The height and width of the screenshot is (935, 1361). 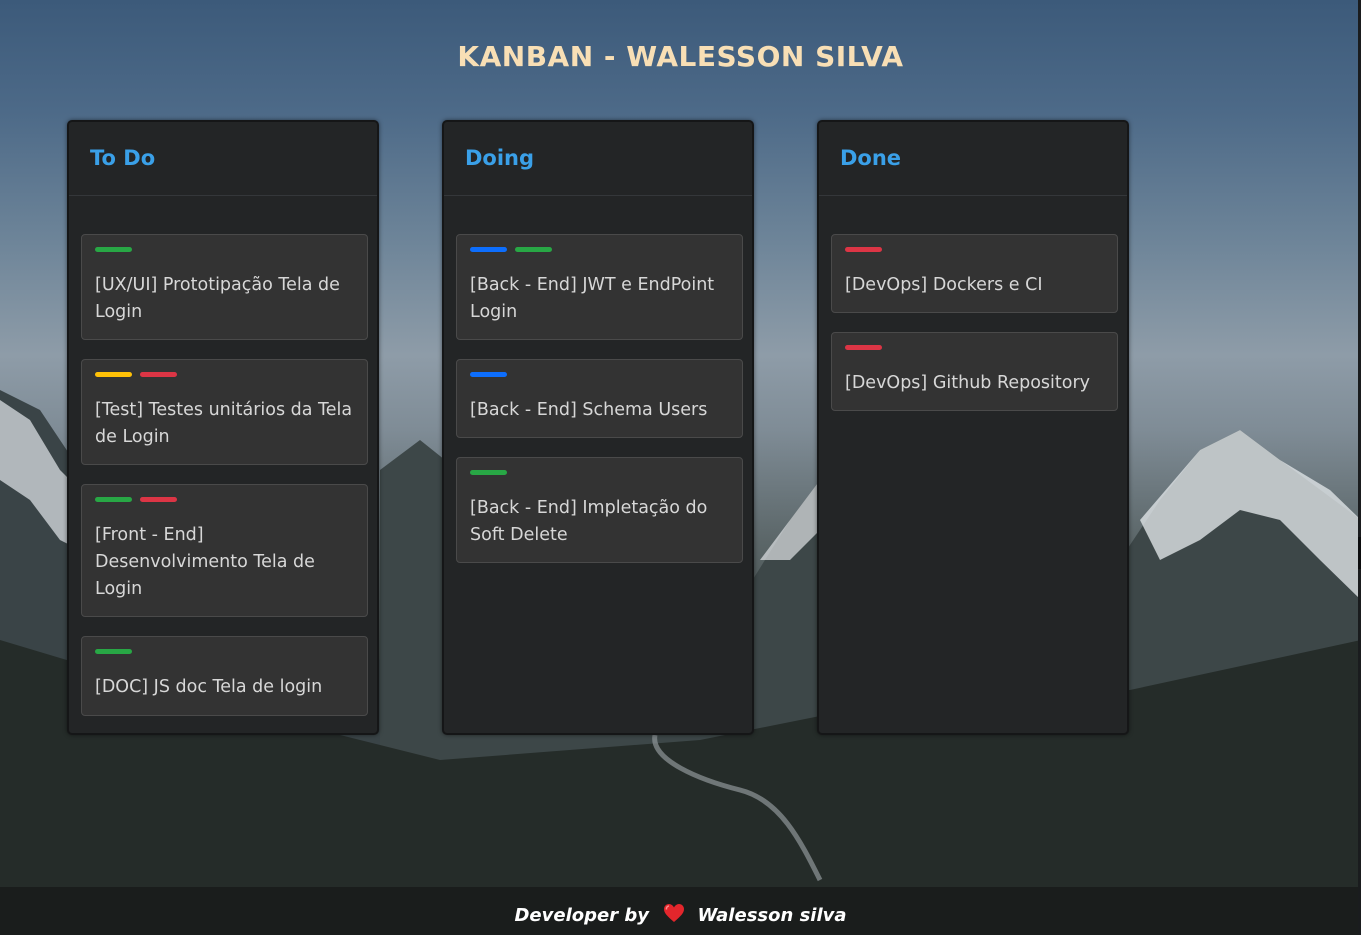 I want to click on card-text: [Test] Testes unitários da Tela de Login, so click(x=224, y=423).